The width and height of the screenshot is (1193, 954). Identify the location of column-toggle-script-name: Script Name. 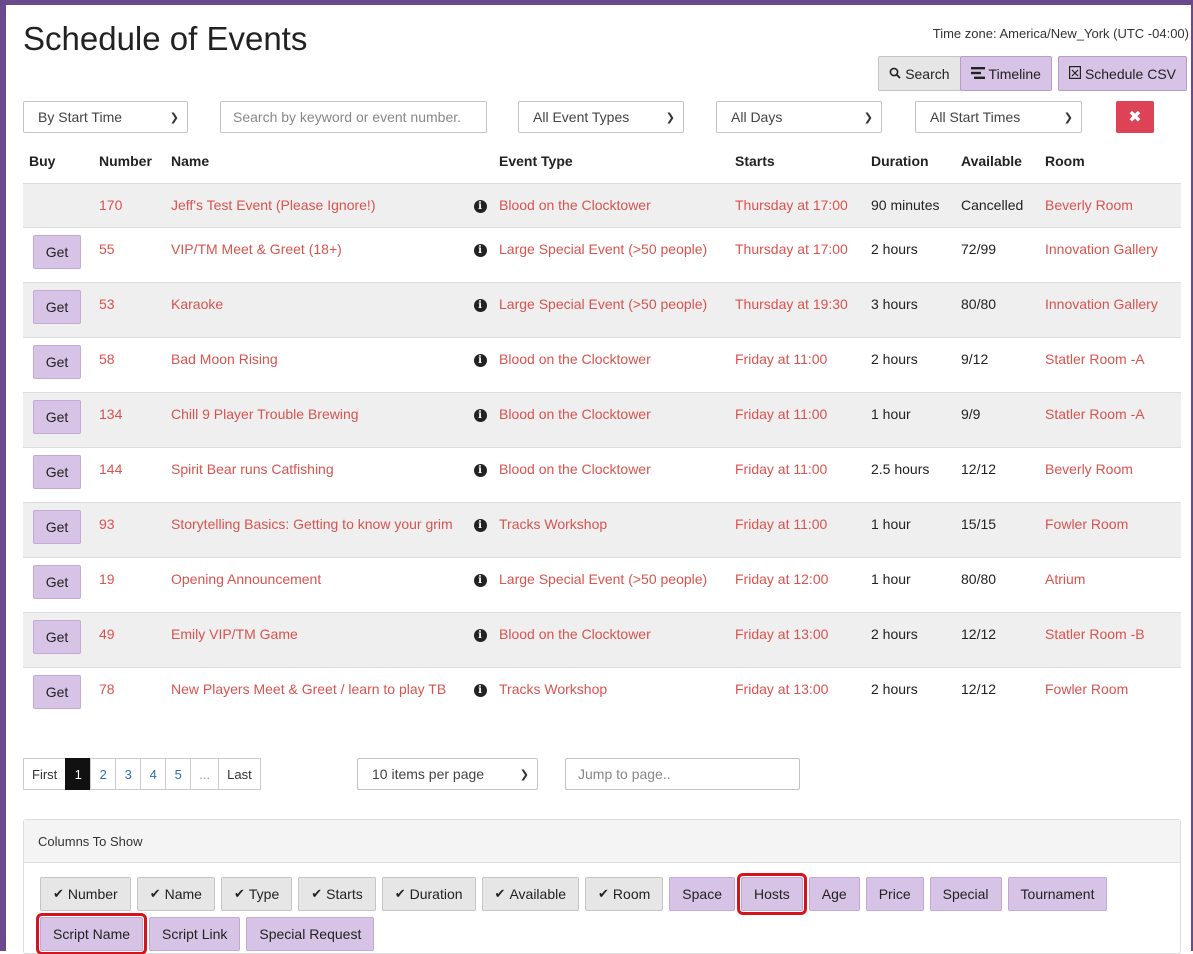
(91, 933).